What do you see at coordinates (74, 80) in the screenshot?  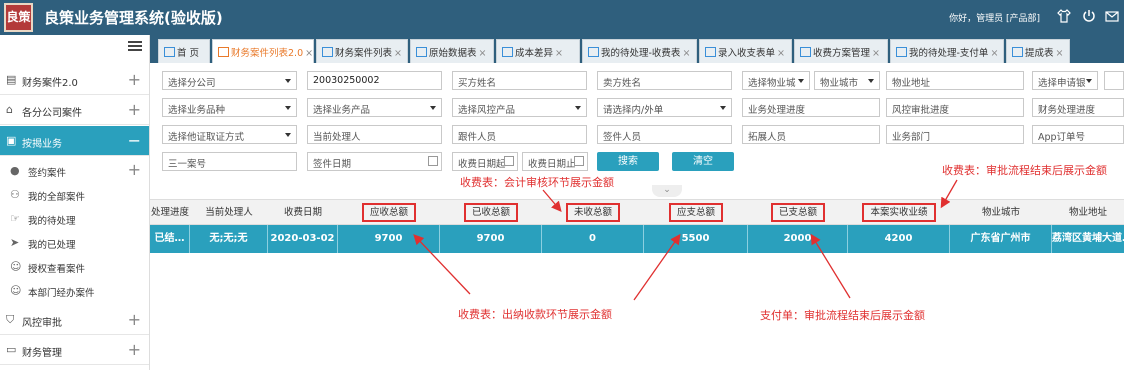 I see `sidebar-item-finance-cases: ▤ 财务案件2.0 +` at bounding box center [74, 80].